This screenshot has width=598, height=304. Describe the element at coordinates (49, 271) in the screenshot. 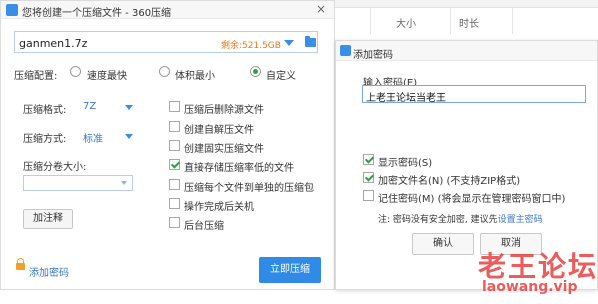

I see `add-password-link: 添加密码` at that location.